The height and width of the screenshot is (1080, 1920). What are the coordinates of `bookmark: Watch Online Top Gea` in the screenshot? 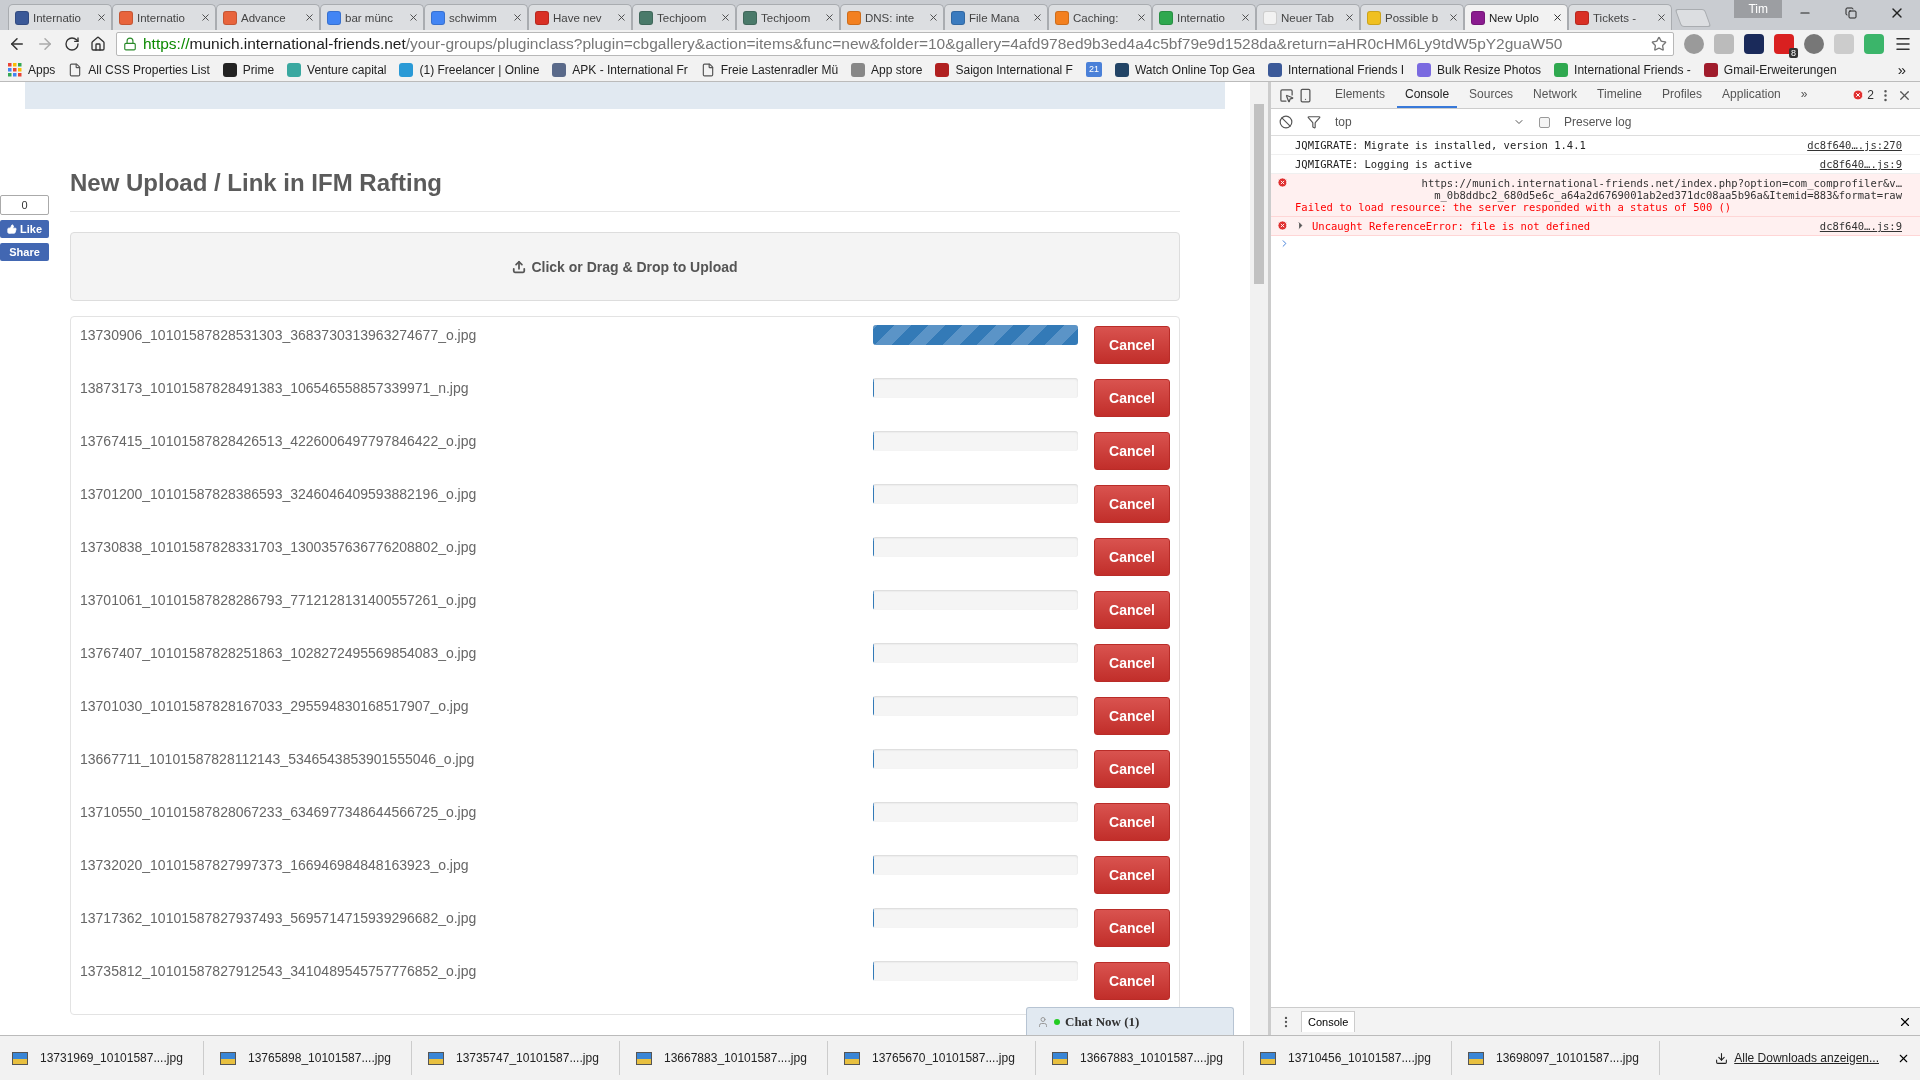 It's located at (1184, 69).